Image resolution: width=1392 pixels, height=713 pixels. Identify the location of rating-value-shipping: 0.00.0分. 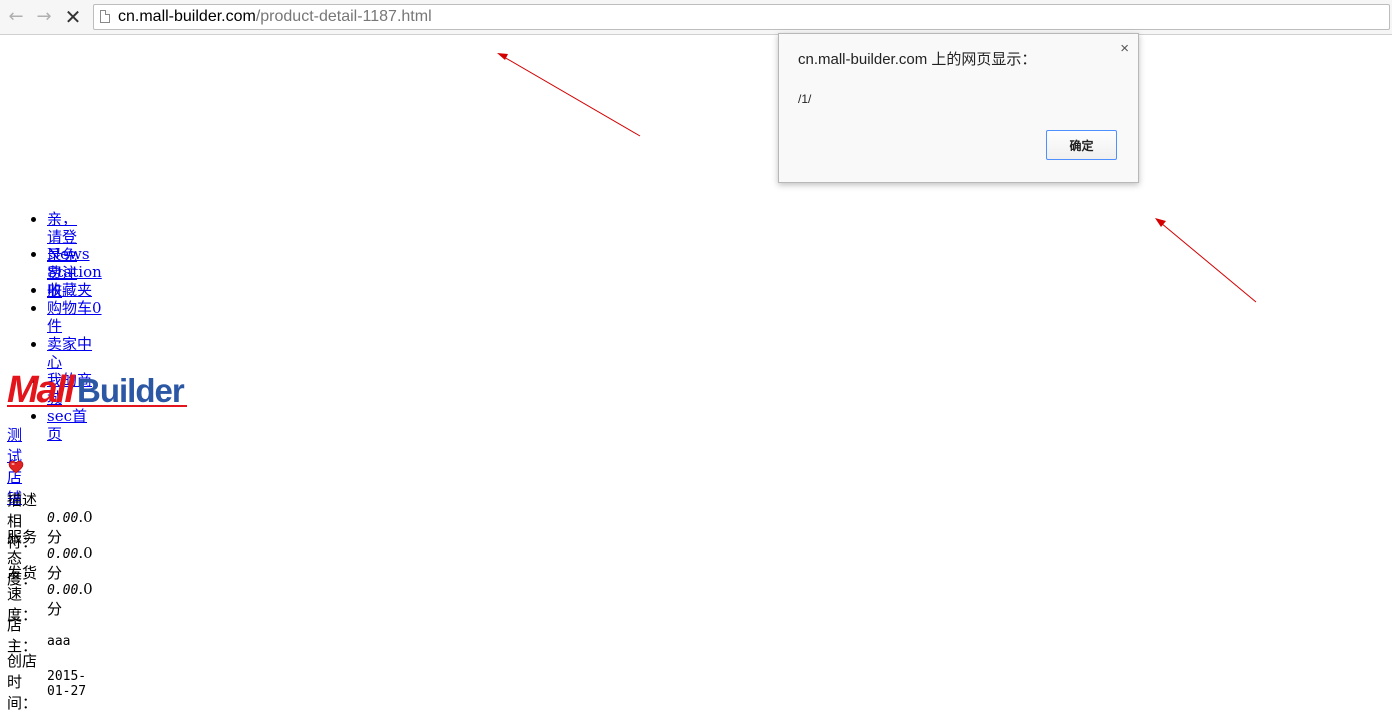
(70, 599).